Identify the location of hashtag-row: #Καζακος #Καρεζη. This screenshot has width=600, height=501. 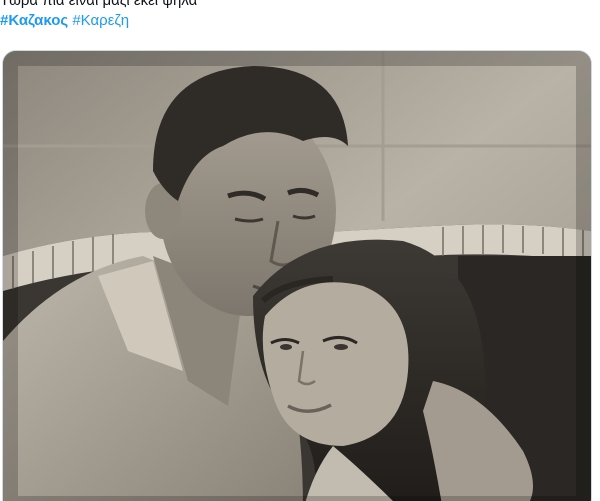
(300, 21).